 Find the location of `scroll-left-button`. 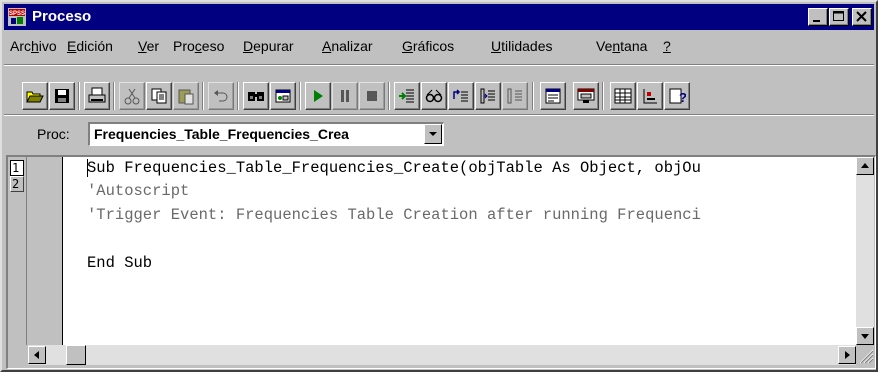

scroll-left-button is located at coordinates (37, 355).